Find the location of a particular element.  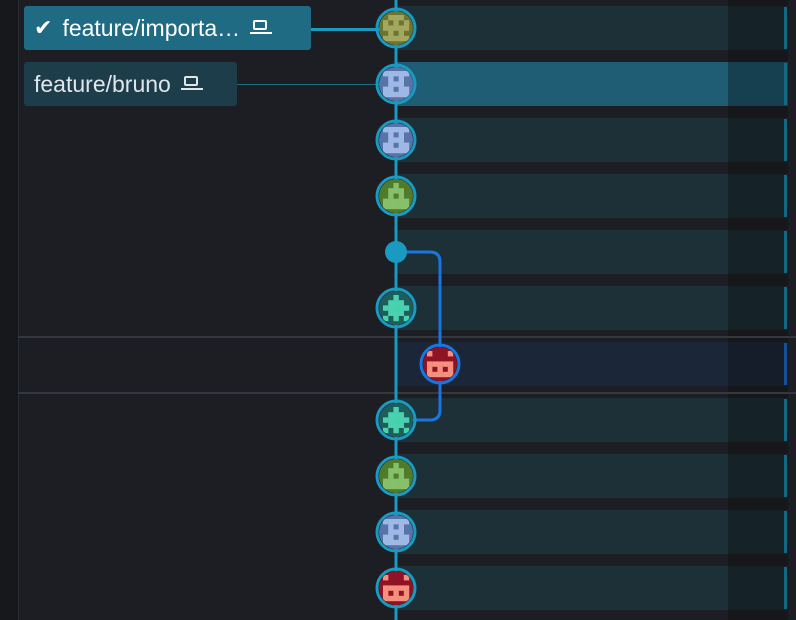

feature-lane-line is located at coordinates (419, 336).